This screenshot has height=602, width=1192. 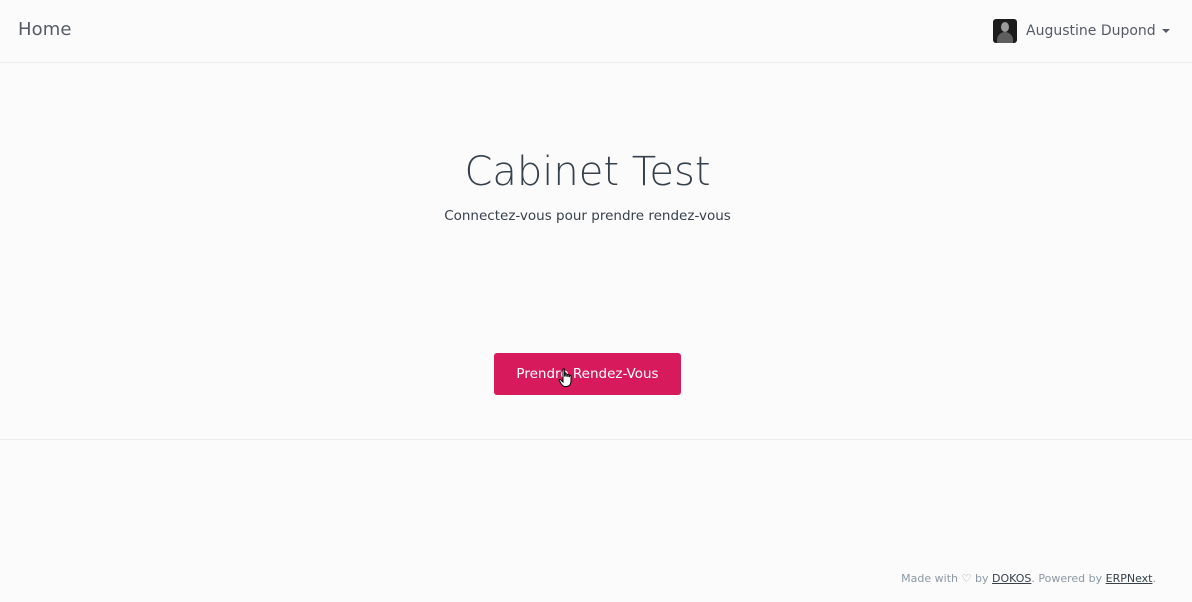 I want to click on footer-powered-by: . Powered by, so click(x=1067, y=578).